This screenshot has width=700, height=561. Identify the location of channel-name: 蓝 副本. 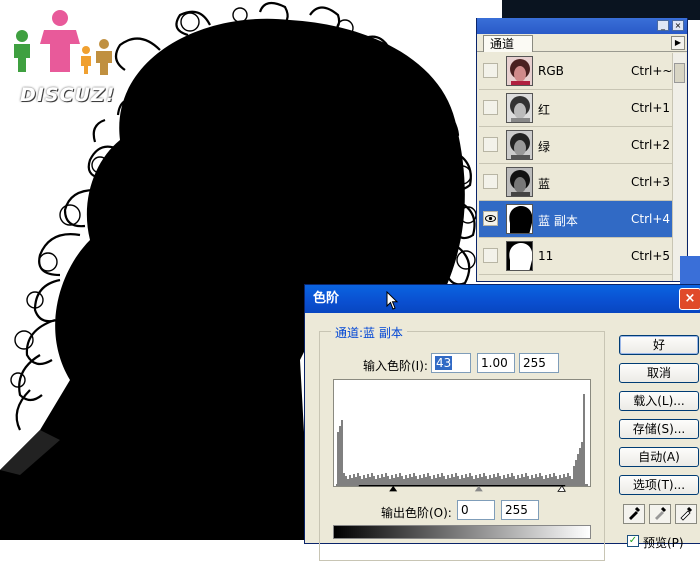
(558, 221).